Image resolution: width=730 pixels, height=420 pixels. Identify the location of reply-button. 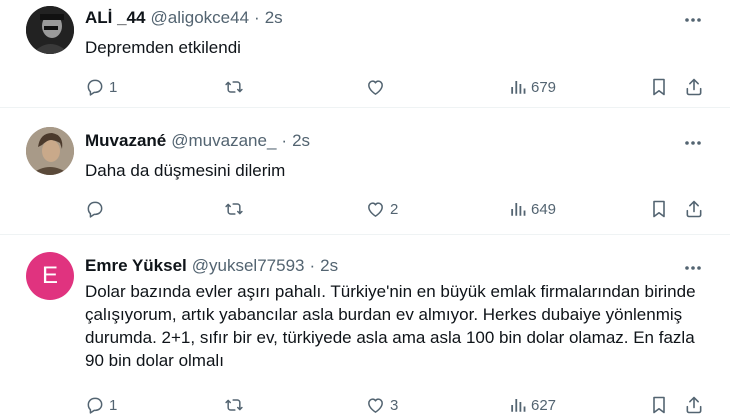
(97, 209).